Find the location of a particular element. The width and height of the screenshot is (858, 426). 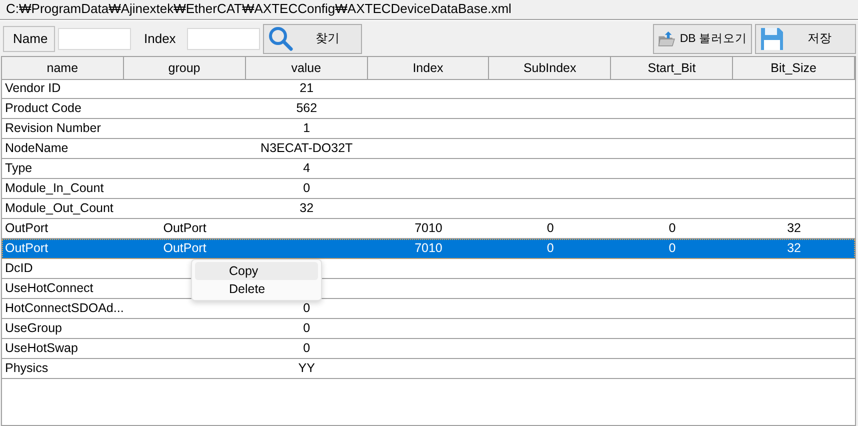

table-cell: Module_Out_Count is located at coordinates (59, 208).